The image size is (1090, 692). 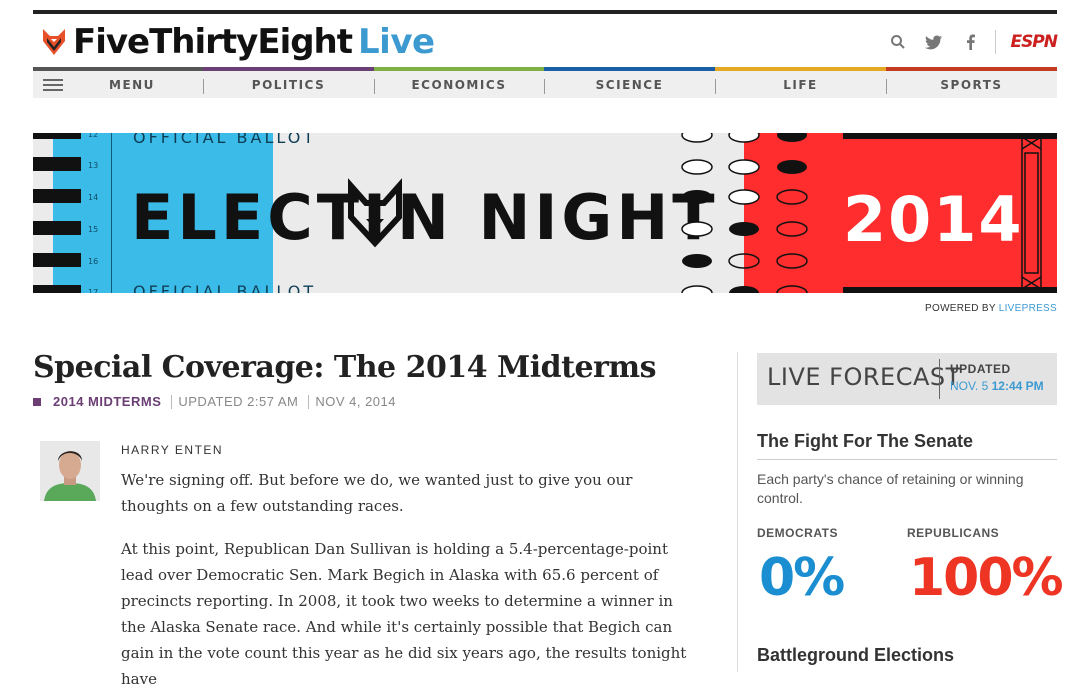 What do you see at coordinates (933, 219) in the screenshot?
I see `banner-year: 2014` at bounding box center [933, 219].